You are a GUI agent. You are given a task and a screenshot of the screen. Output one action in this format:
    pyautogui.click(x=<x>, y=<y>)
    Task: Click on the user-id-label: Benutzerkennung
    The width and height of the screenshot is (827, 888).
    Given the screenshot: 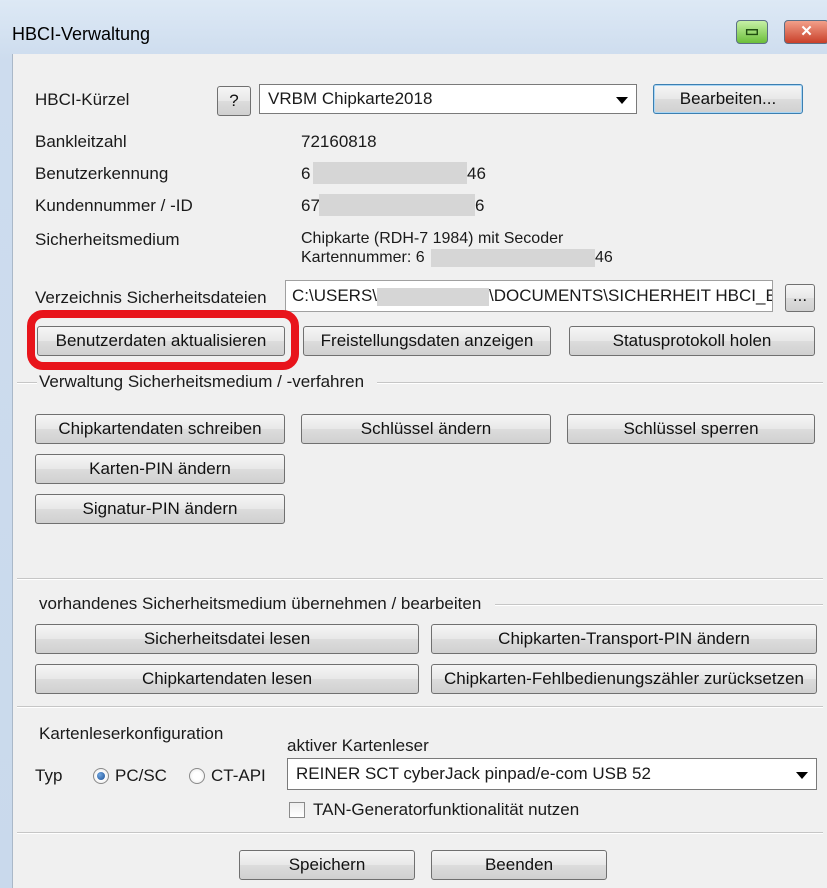 What is the action you would take?
    pyautogui.click(x=102, y=173)
    